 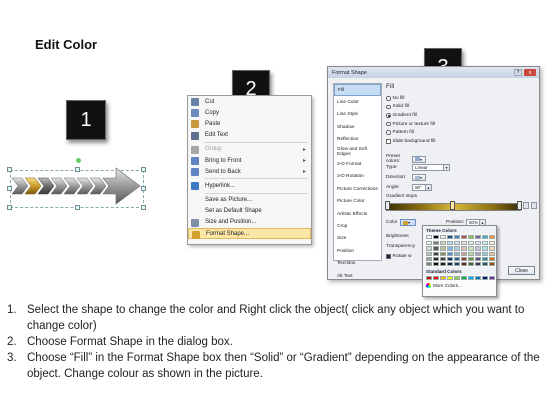 What do you see at coordinates (357, 102) in the screenshot?
I see `nav-item-line-color: Line Color` at bounding box center [357, 102].